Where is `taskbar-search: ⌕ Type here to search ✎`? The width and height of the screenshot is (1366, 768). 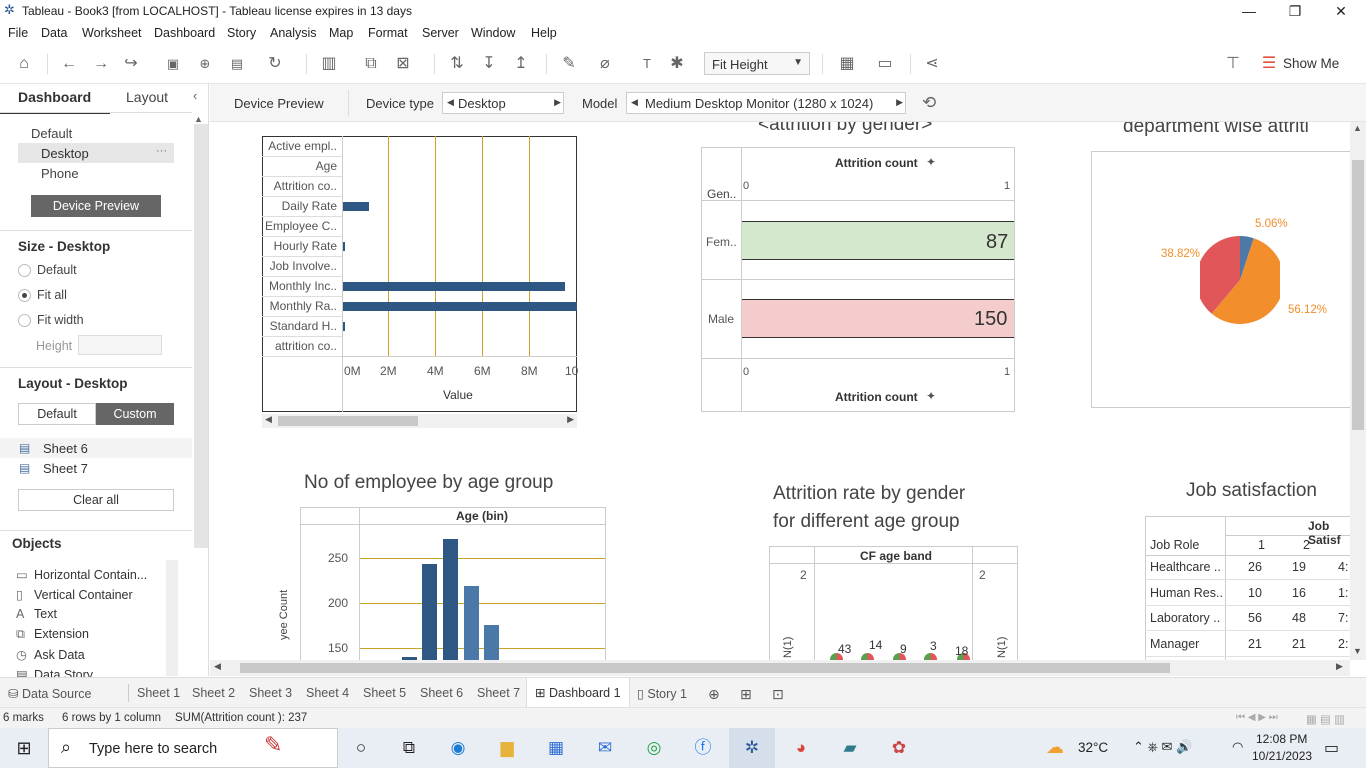
taskbar-search: ⌕ Type here to search ✎ is located at coordinates (193, 748).